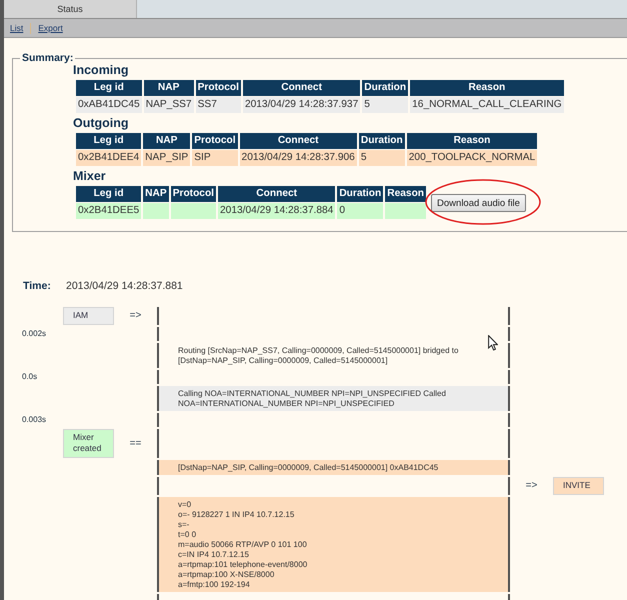 This screenshot has height=600, width=627. Describe the element at coordinates (487, 105) in the screenshot. I see `table-cell: 16_NORMAL_CALL_CLEARING` at that location.